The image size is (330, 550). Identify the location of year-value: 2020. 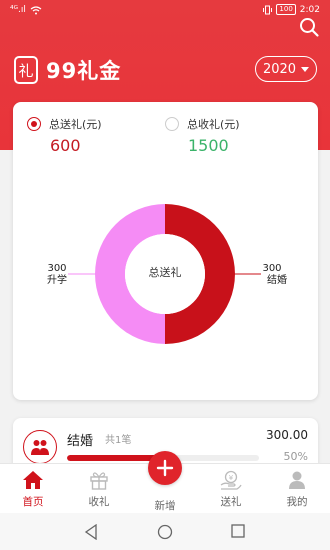
(279, 69).